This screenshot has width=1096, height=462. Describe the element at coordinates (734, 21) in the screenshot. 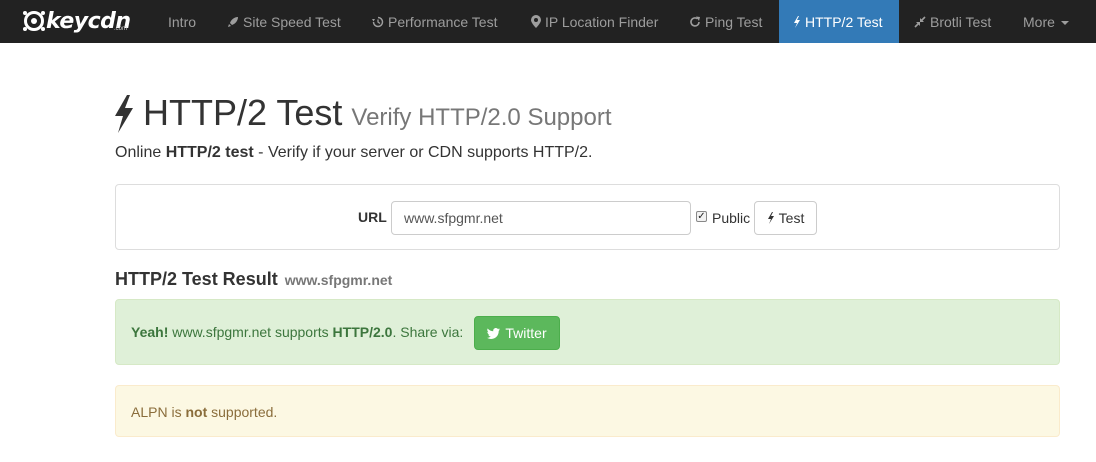

I see `nav-label: Ping Test` at that location.